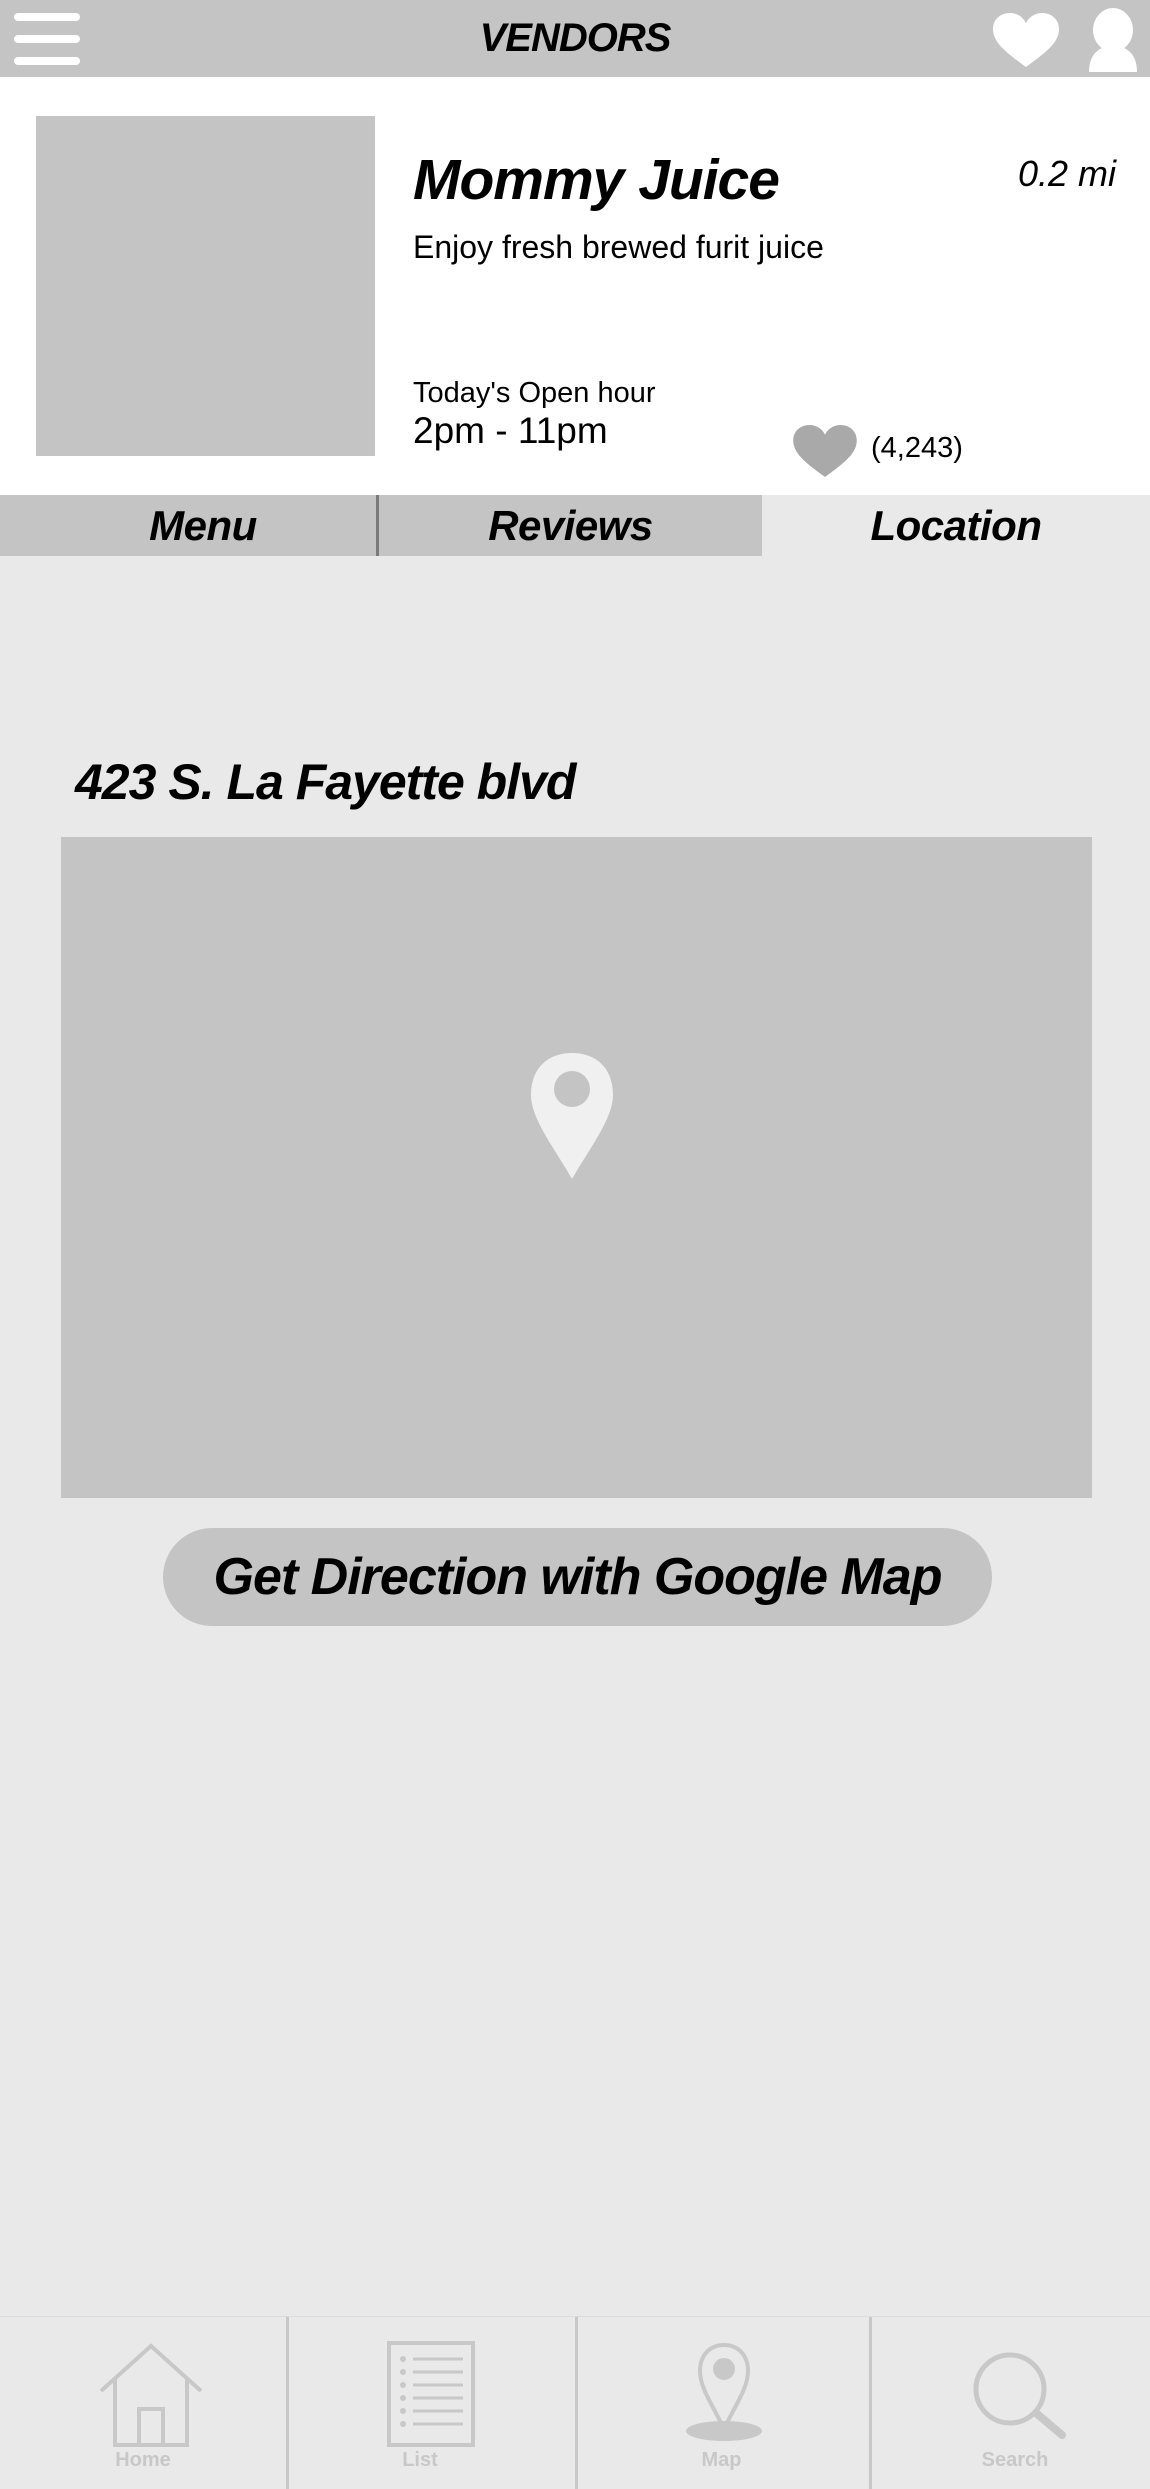  I want to click on nav-item-home: Home, so click(143, 2403).